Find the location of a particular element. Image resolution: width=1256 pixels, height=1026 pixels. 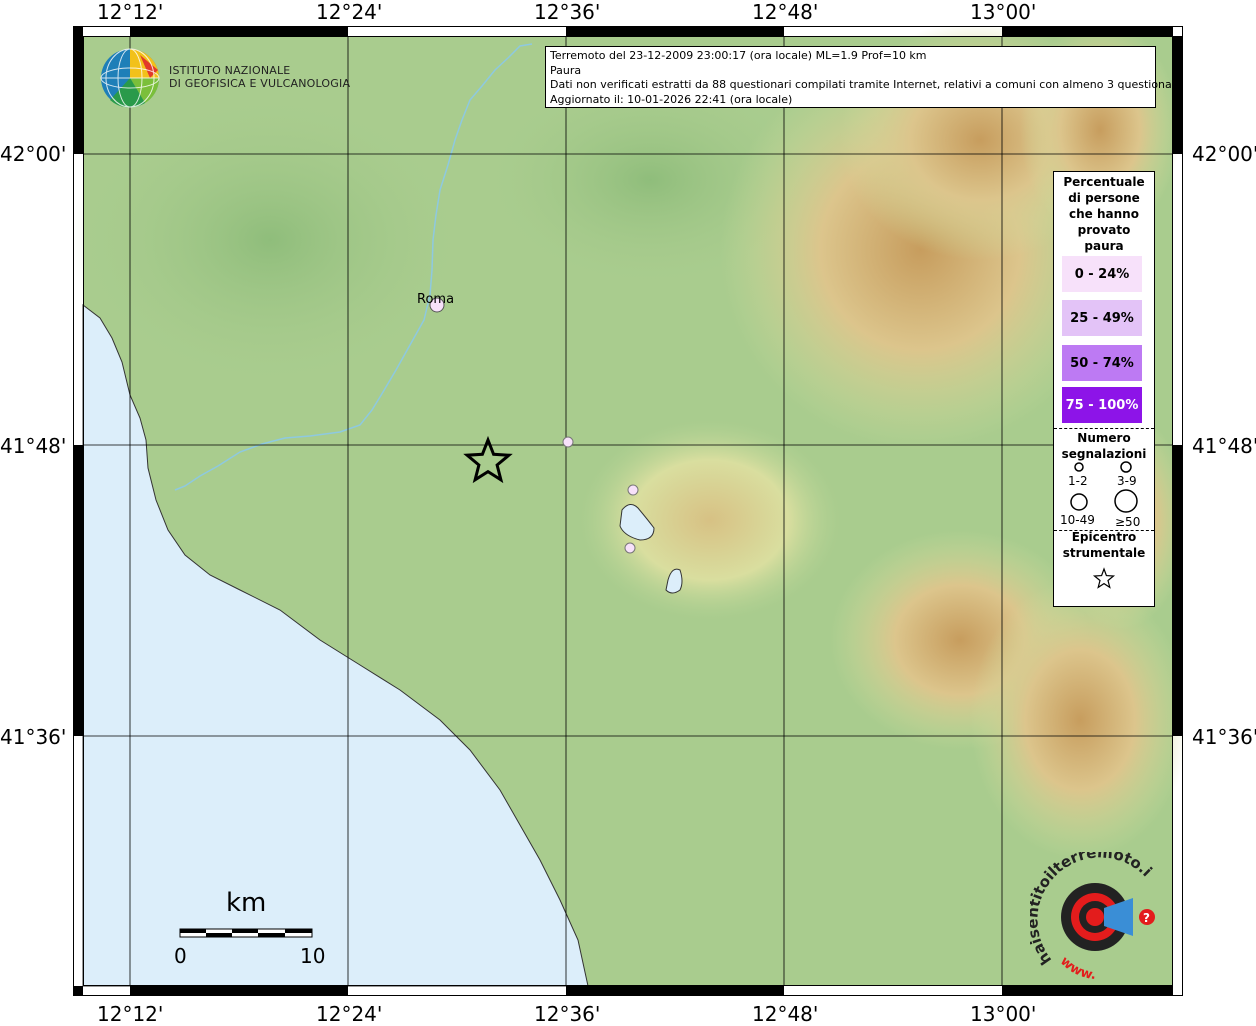

legend-title-line: che hanno is located at coordinates (1104, 214).